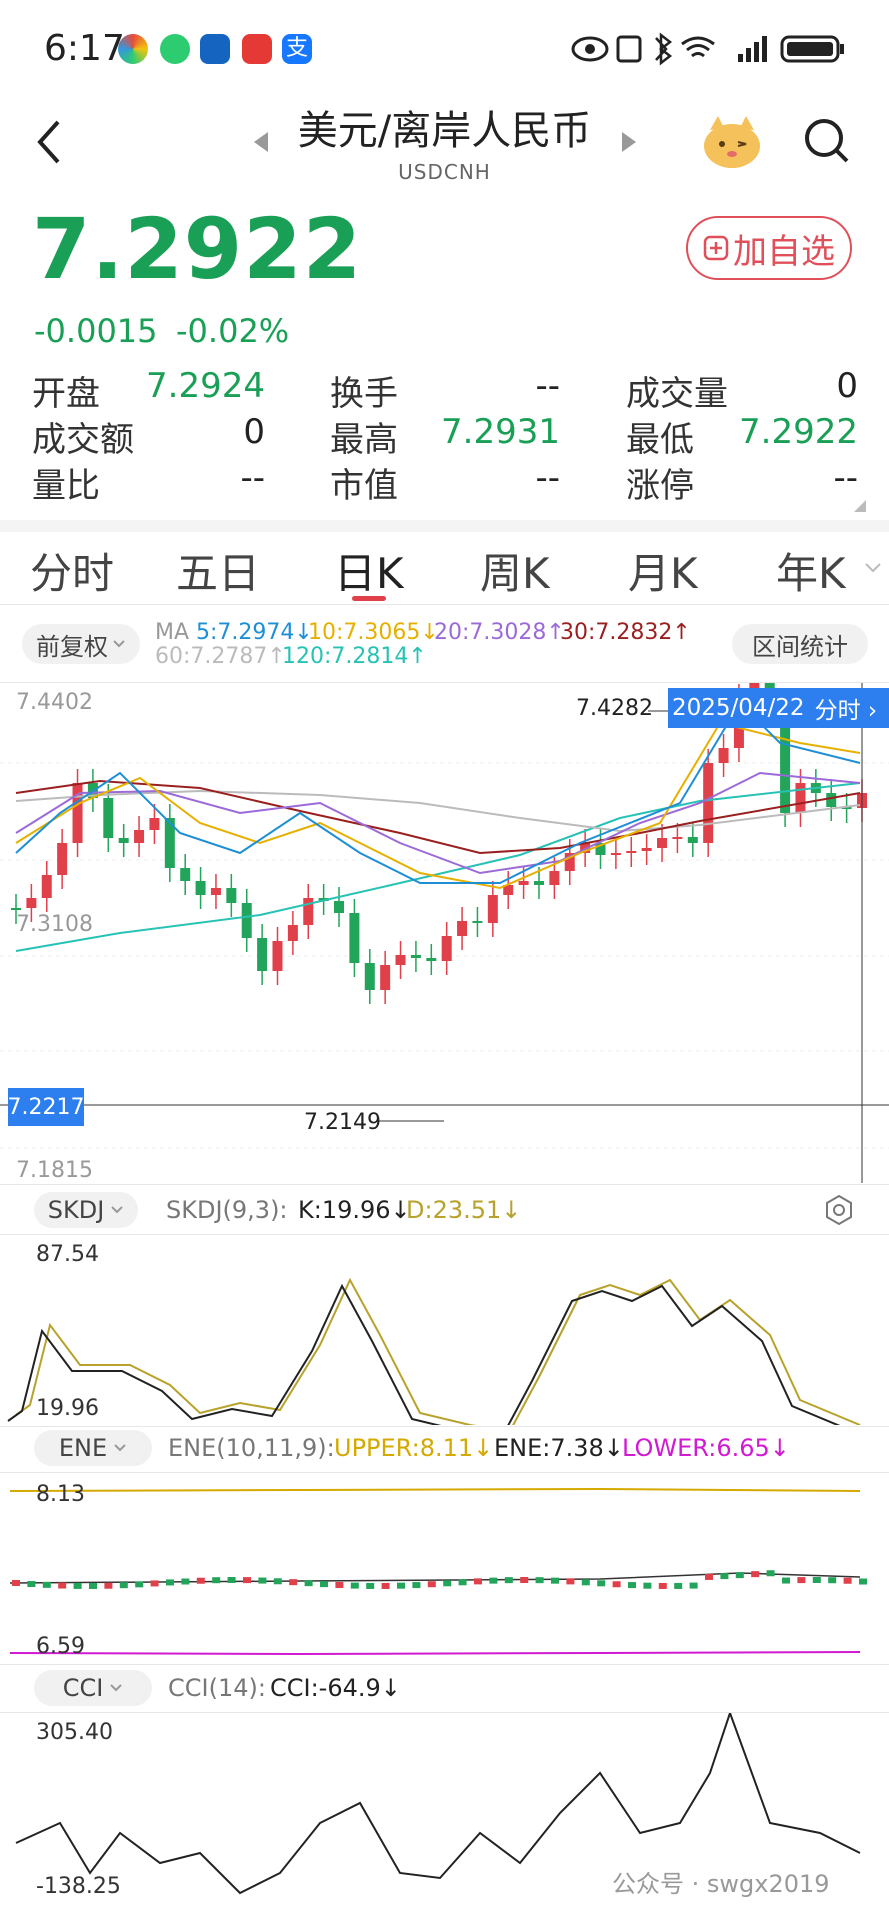  What do you see at coordinates (839, 1210) in the screenshot?
I see `settings-icon` at bounding box center [839, 1210].